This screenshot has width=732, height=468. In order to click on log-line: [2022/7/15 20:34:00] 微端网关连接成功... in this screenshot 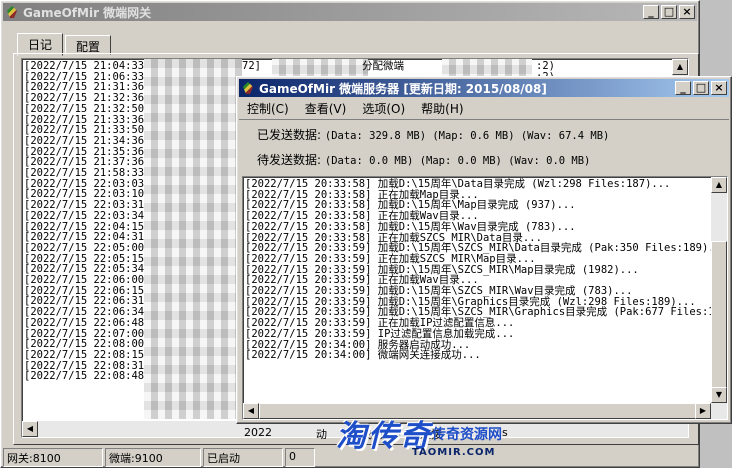, I will do `click(363, 355)`.